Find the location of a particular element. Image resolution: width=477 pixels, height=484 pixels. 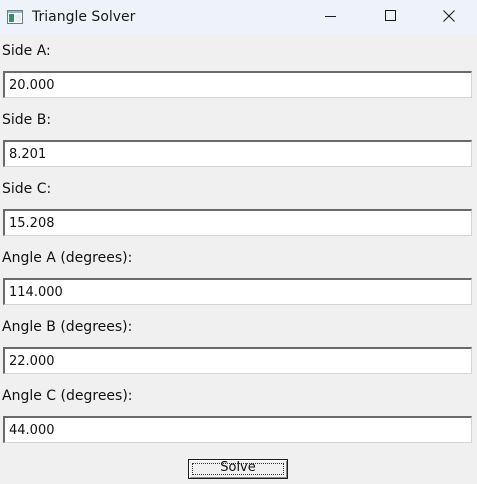

minimize-button is located at coordinates (331, 17).